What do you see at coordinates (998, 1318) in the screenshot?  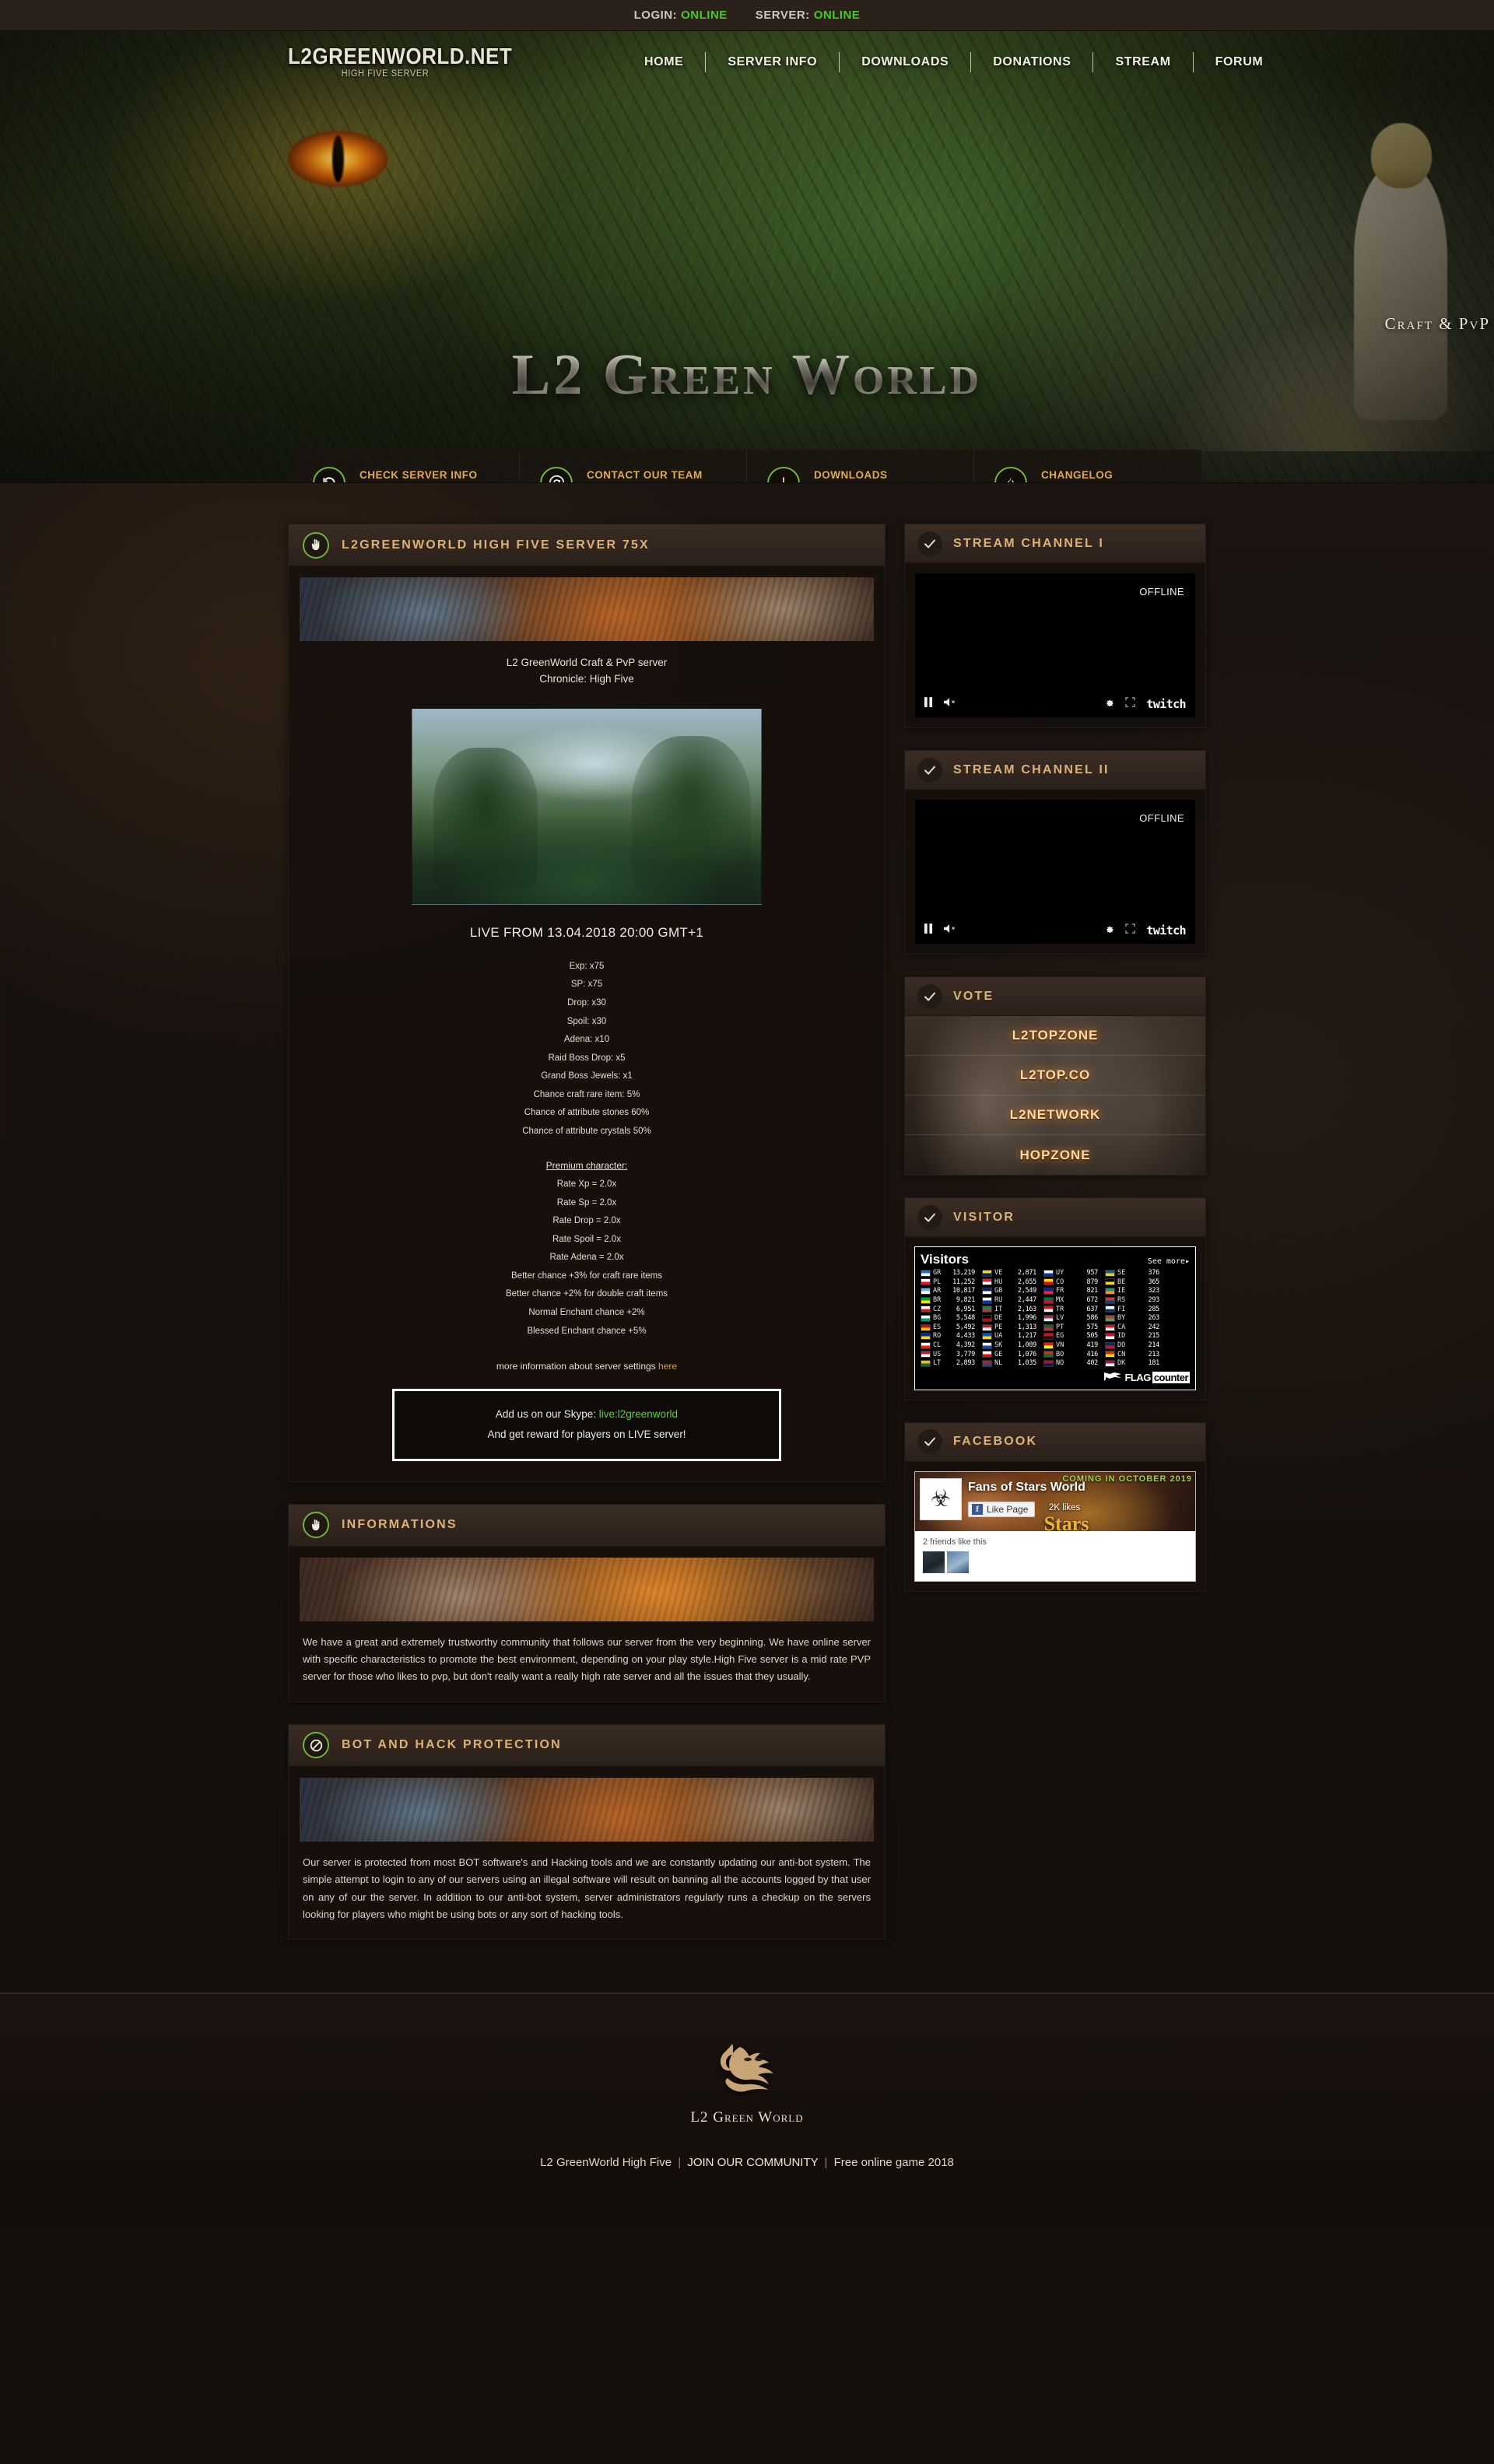 I see `country-code: DE` at bounding box center [998, 1318].